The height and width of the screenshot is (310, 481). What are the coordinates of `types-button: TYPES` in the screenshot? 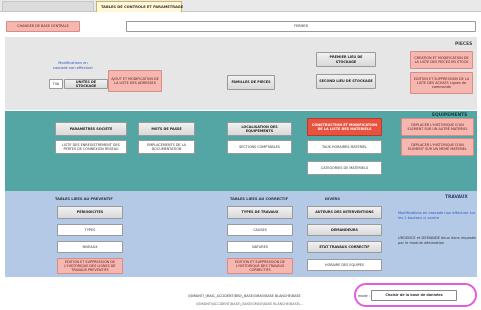 It's located at (90, 230).